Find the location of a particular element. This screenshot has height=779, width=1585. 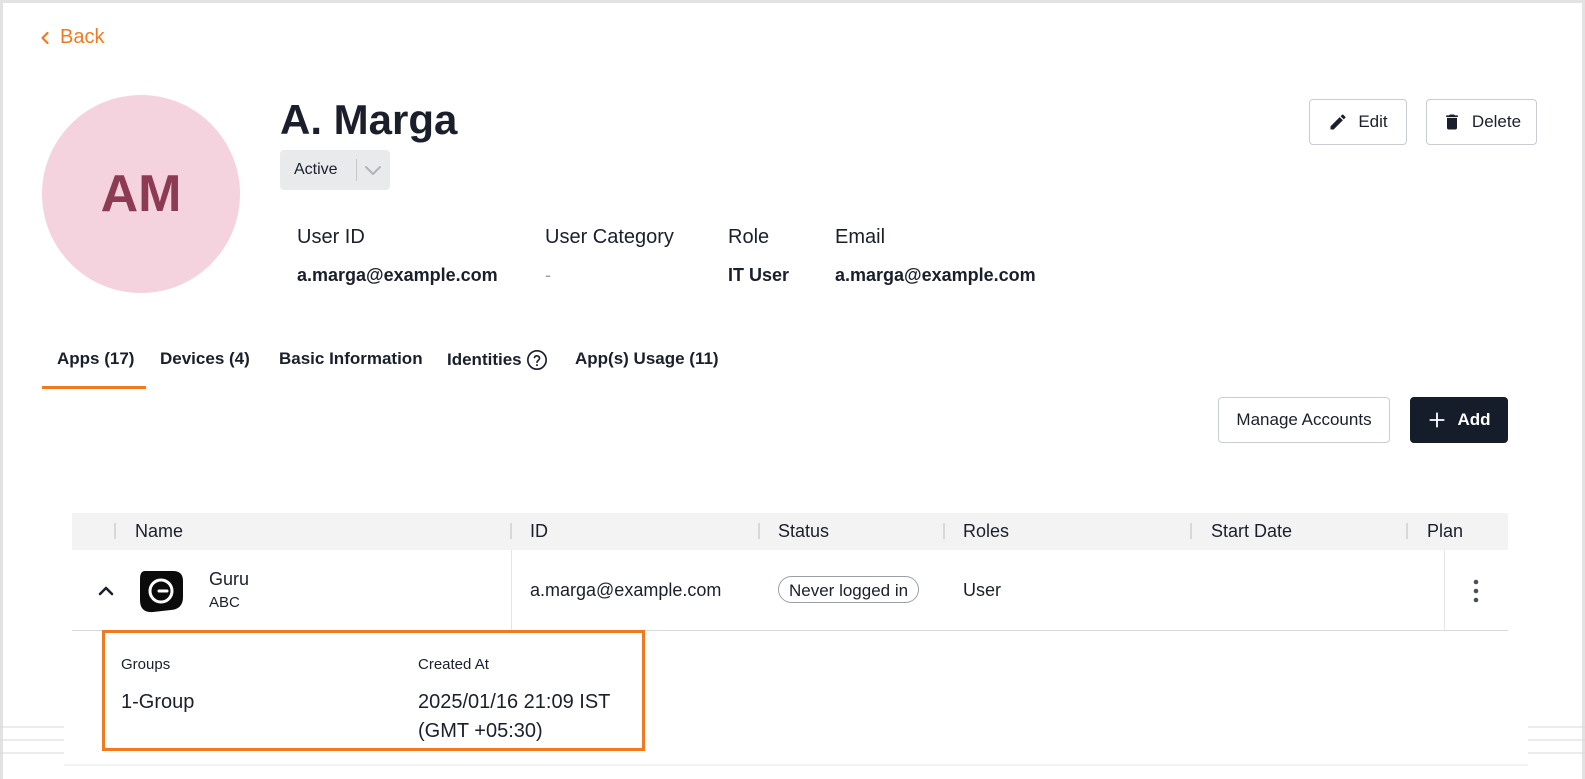

manage-accounts-button: Manage Accounts is located at coordinates (1304, 420).